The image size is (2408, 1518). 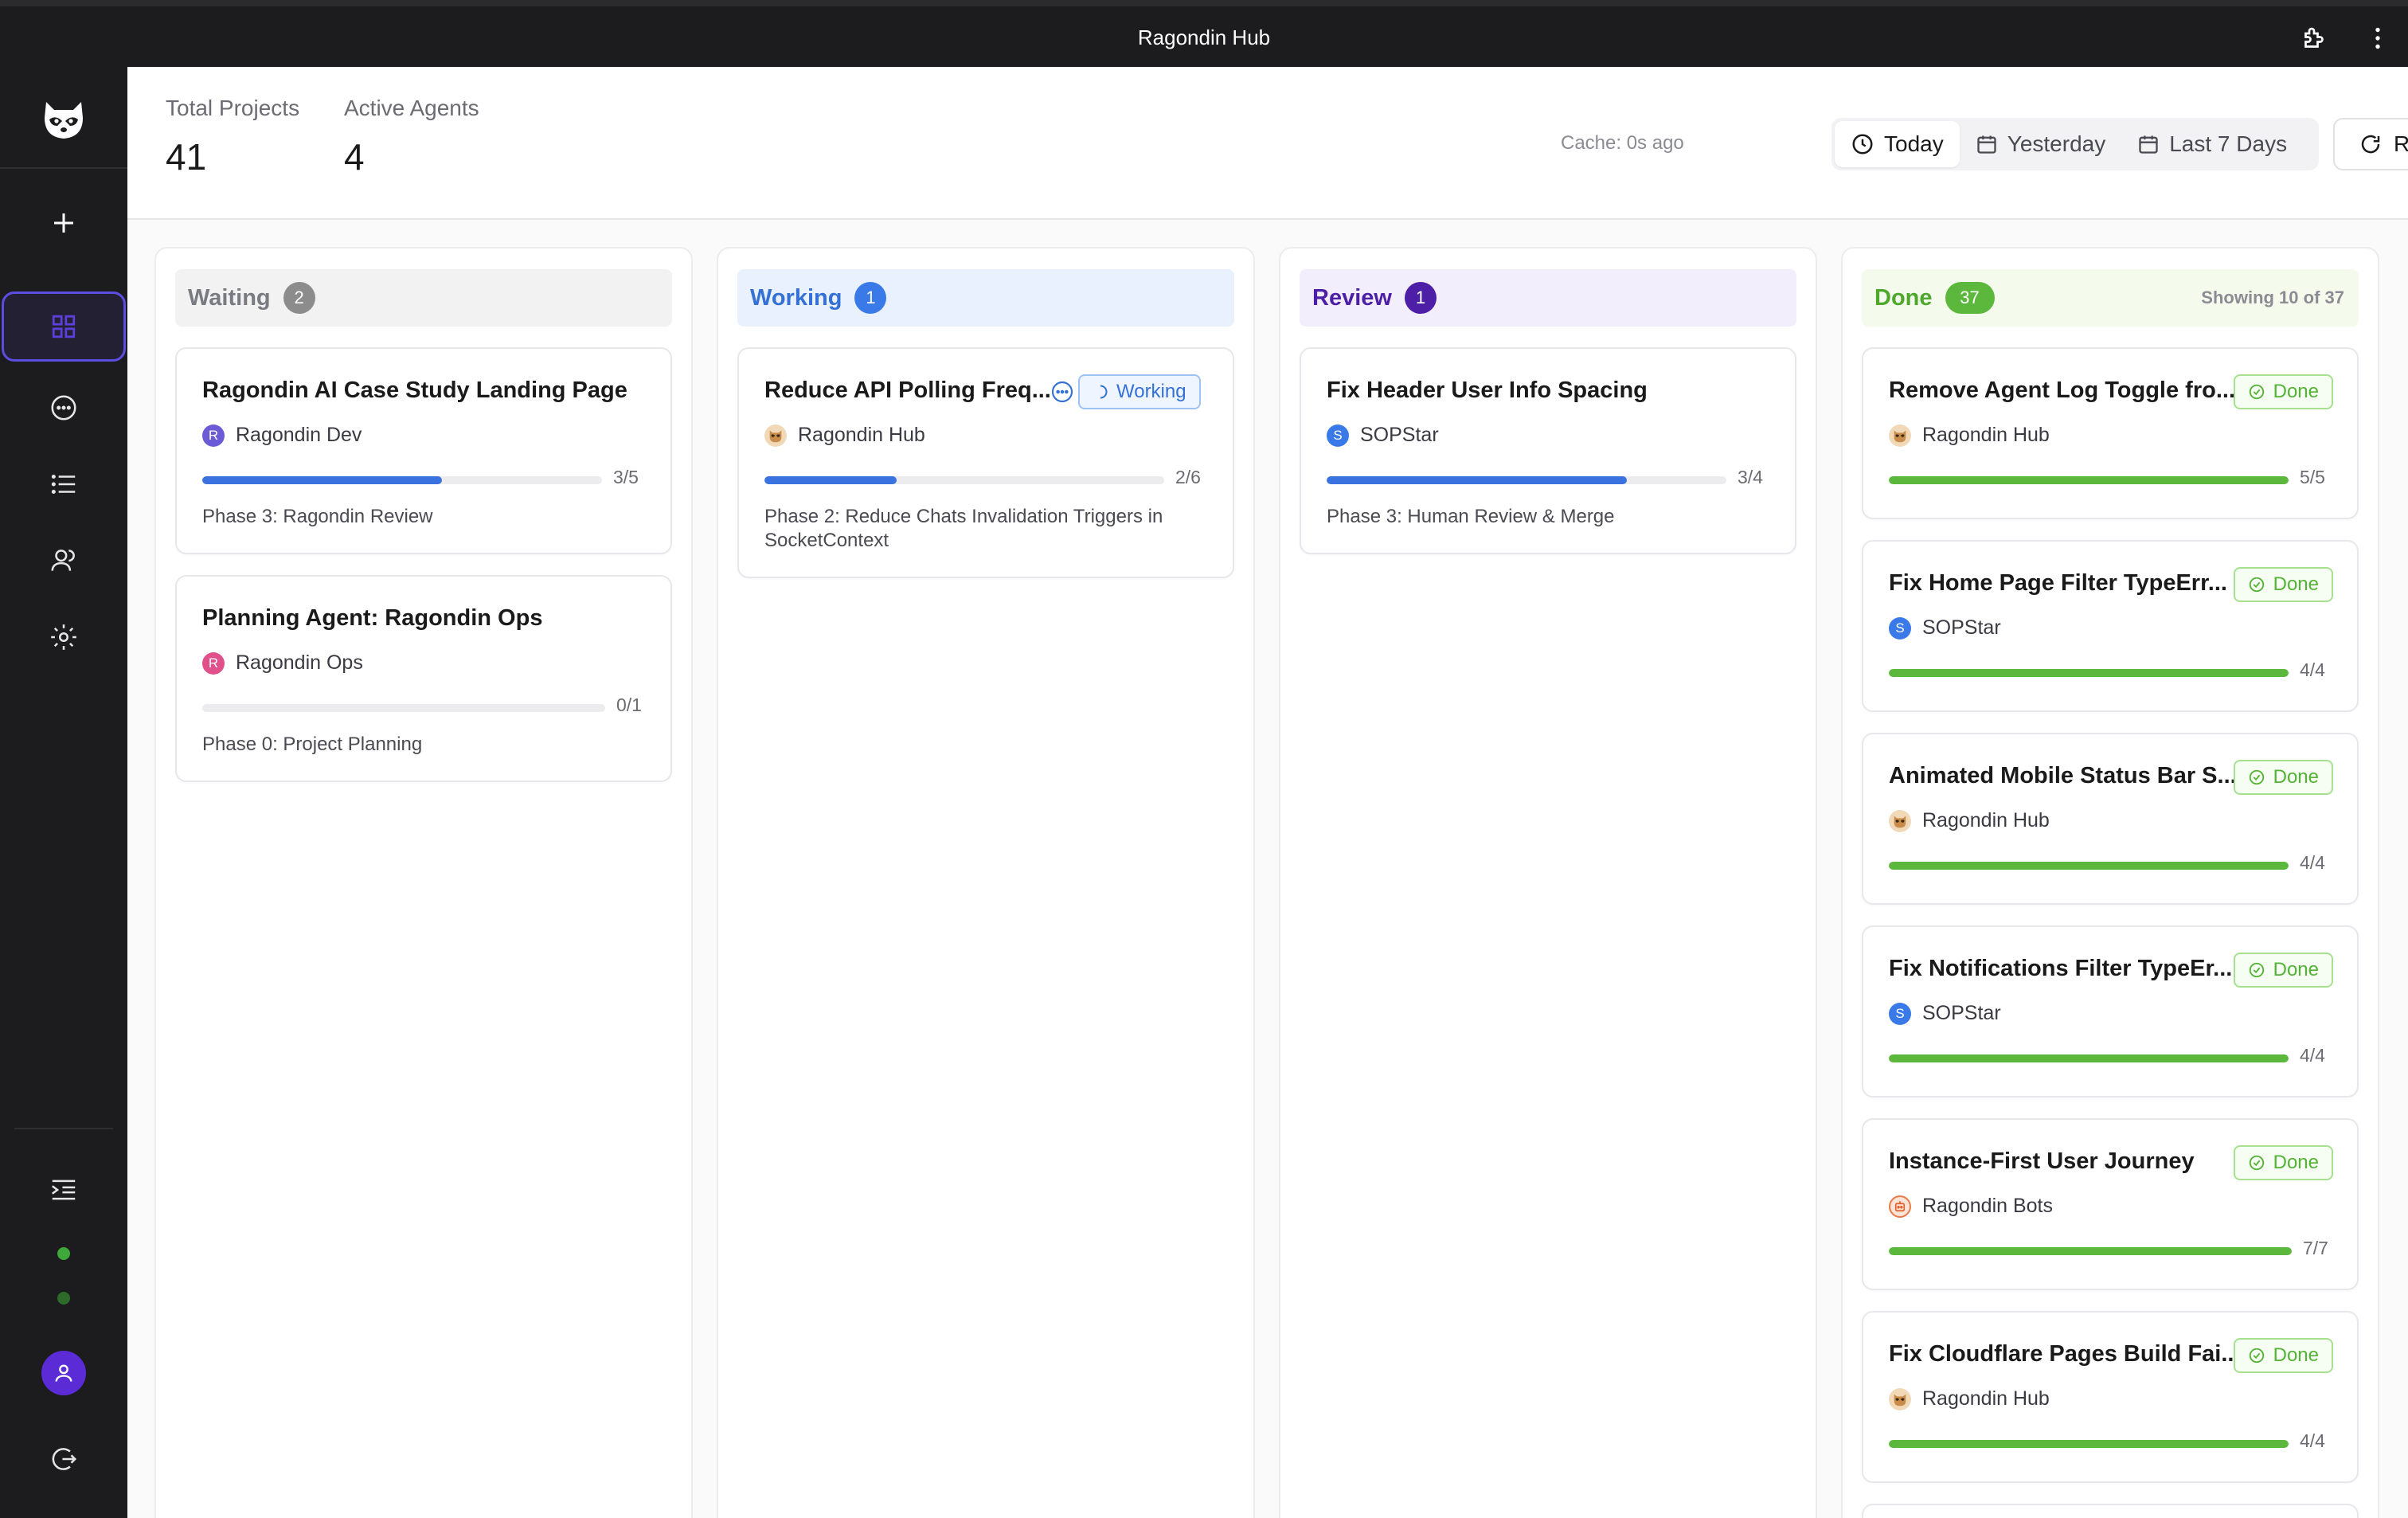 I want to click on sidebar-item-chats, so click(x=64, y=408).